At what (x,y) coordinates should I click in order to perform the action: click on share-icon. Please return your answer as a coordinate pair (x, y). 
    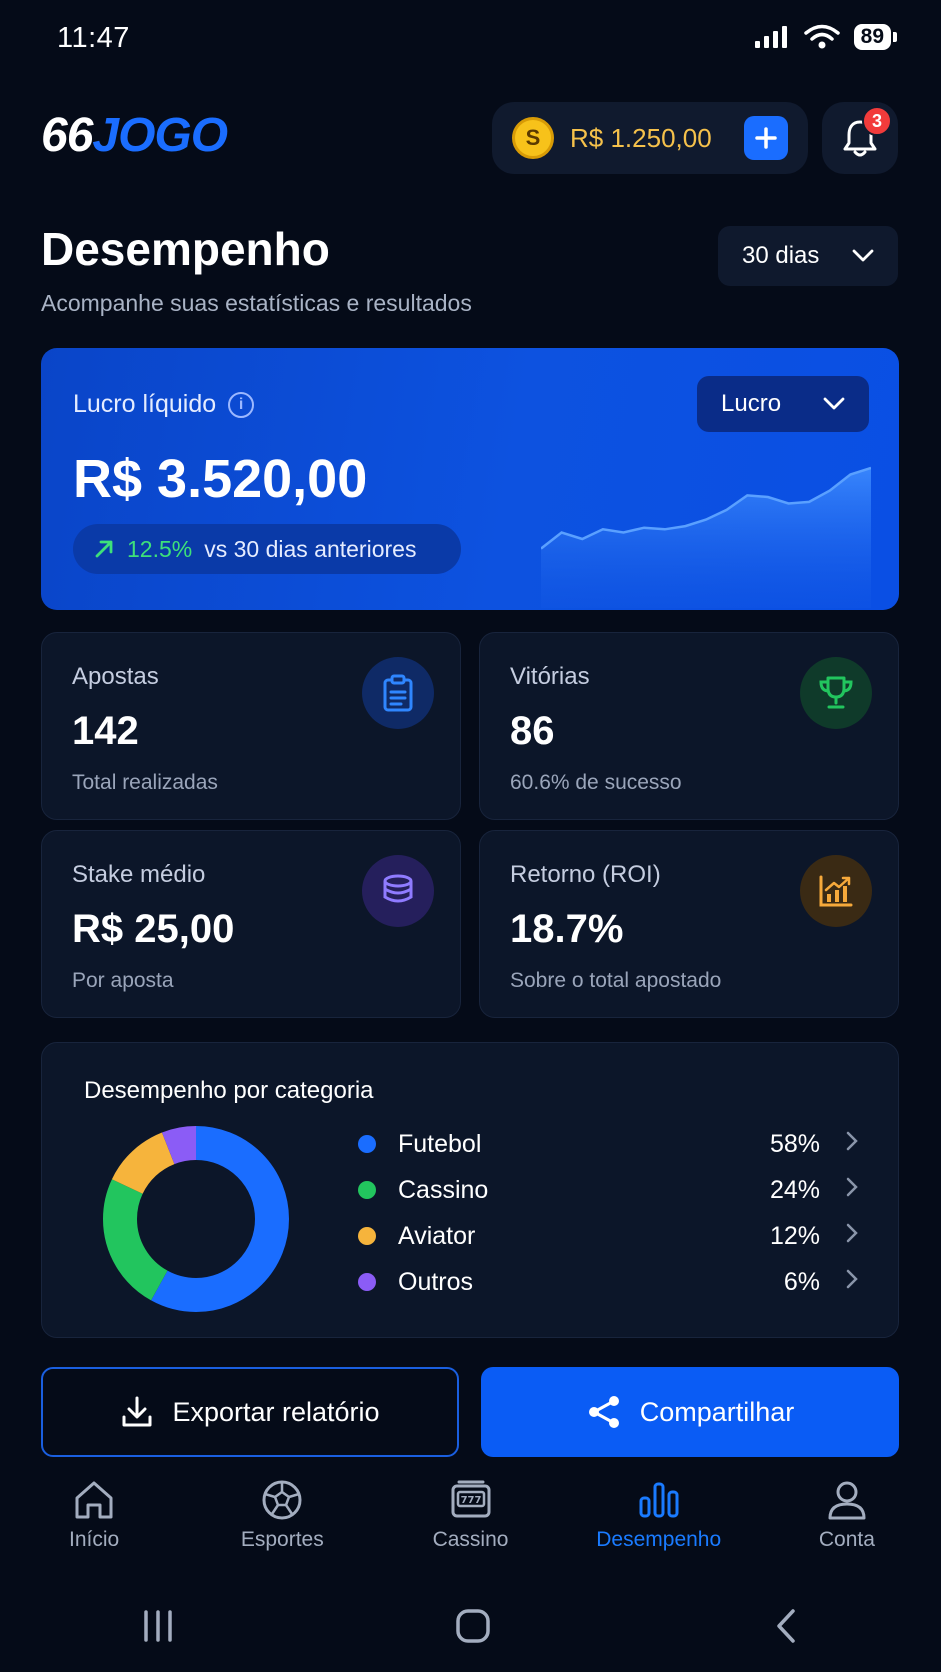
    Looking at the image, I should click on (603, 1412).